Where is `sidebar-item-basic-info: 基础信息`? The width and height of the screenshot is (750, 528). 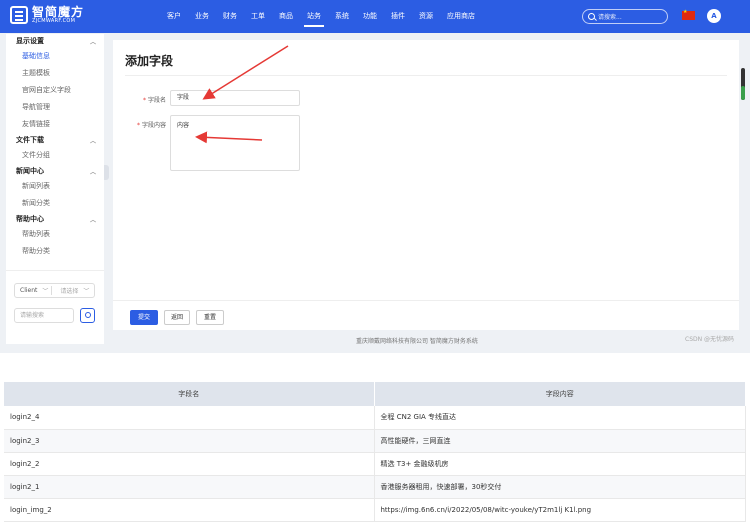 sidebar-item-basic-info: 基础信息 is located at coordinates (55, 56).